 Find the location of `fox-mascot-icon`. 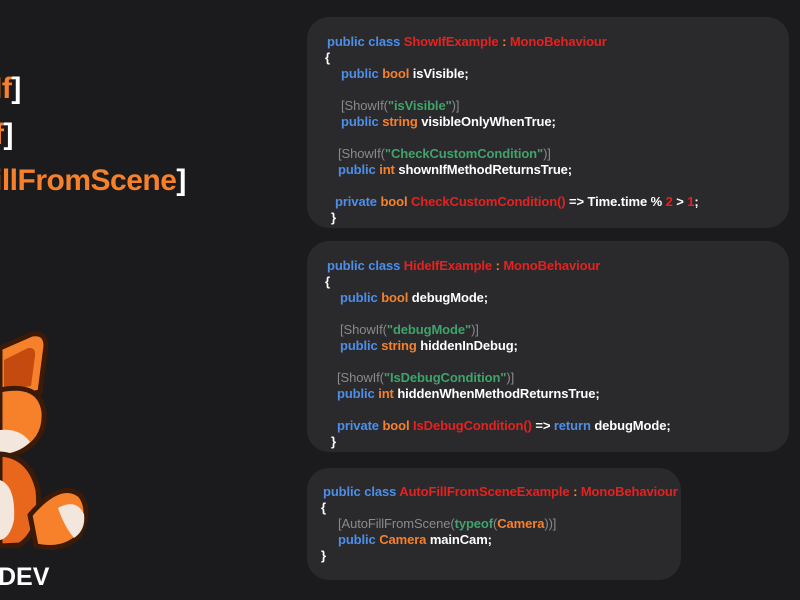

fox-mascot-icon is located at coordinates (44, 441).